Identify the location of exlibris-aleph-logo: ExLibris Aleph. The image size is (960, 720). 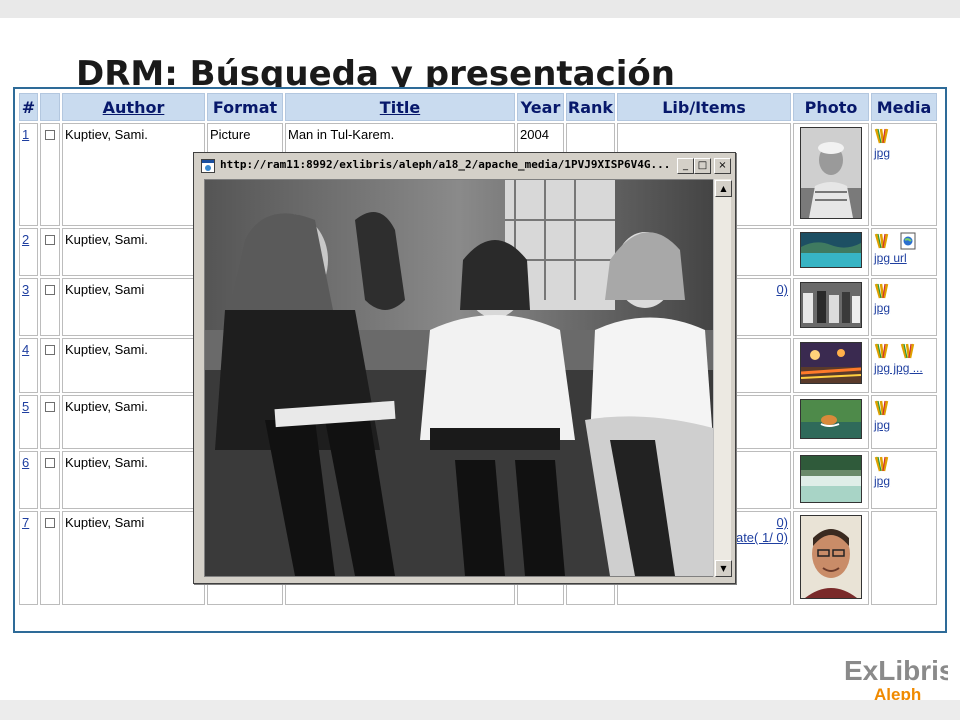
(899, 678).